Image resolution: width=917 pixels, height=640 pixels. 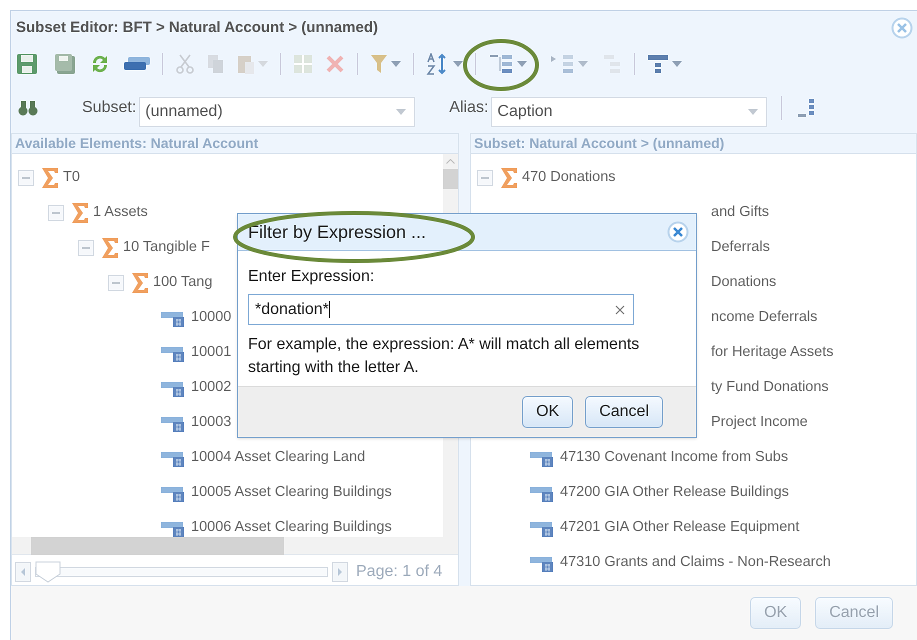 I want to click on subset-label: Subset:, so click(x=109, y=108).